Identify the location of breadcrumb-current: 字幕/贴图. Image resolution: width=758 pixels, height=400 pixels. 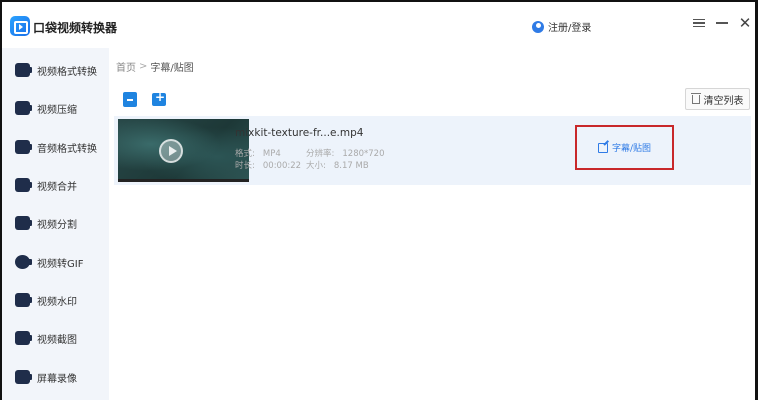
(172, 68).